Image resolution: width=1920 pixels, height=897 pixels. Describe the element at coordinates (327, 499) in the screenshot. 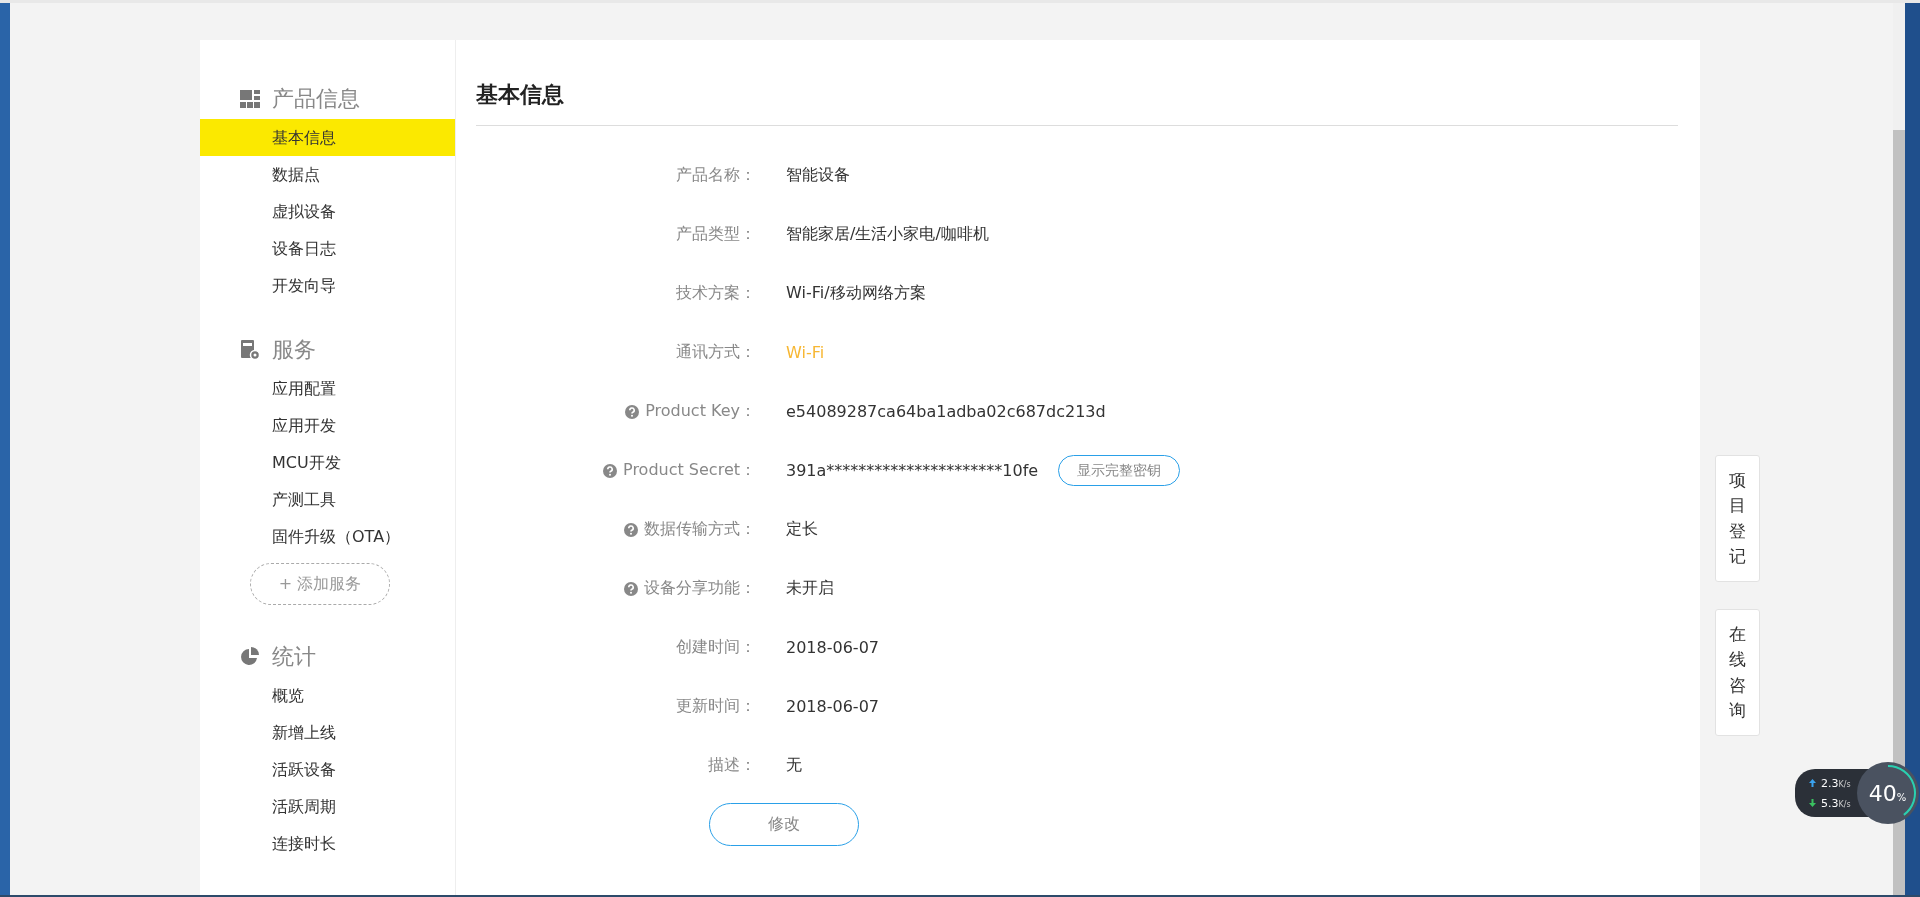

I see `sidebar-item: 产测工具` at that location.